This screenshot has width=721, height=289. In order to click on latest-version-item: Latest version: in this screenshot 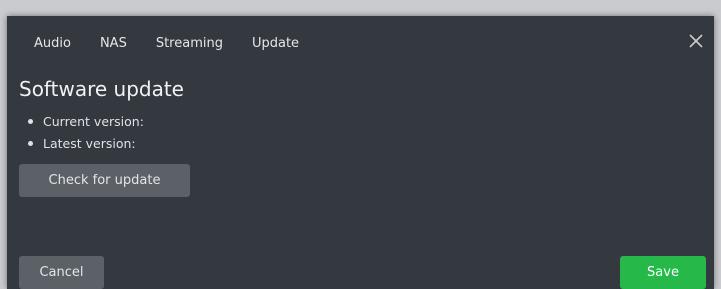, I will do `click(86, 143)`.